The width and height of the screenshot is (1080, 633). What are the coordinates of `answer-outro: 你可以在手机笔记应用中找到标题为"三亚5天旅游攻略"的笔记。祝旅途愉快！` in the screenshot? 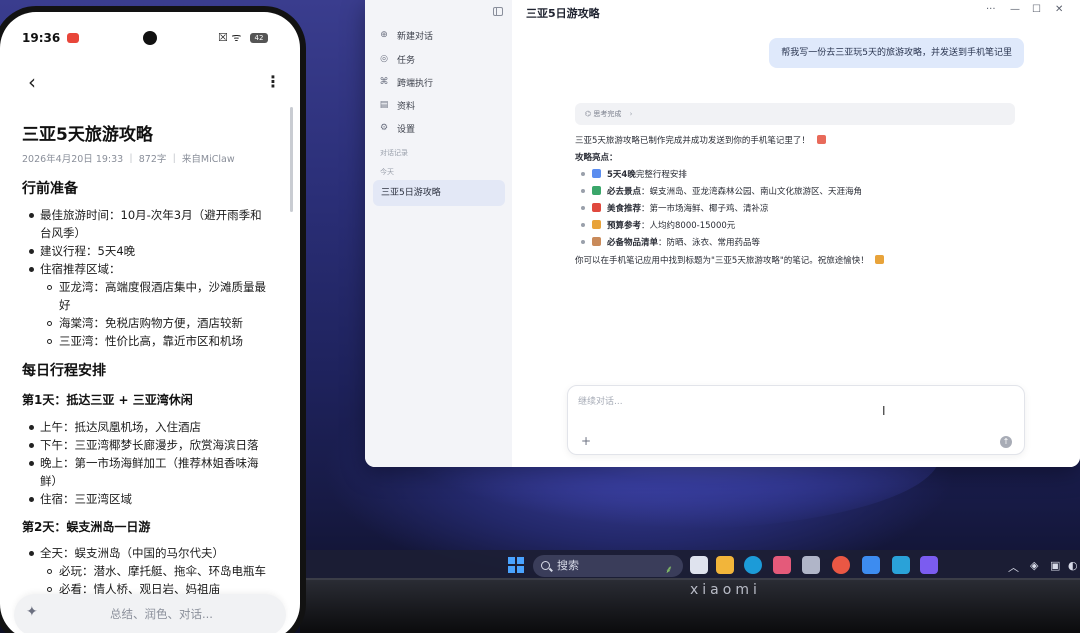 It's located at (732, 260).